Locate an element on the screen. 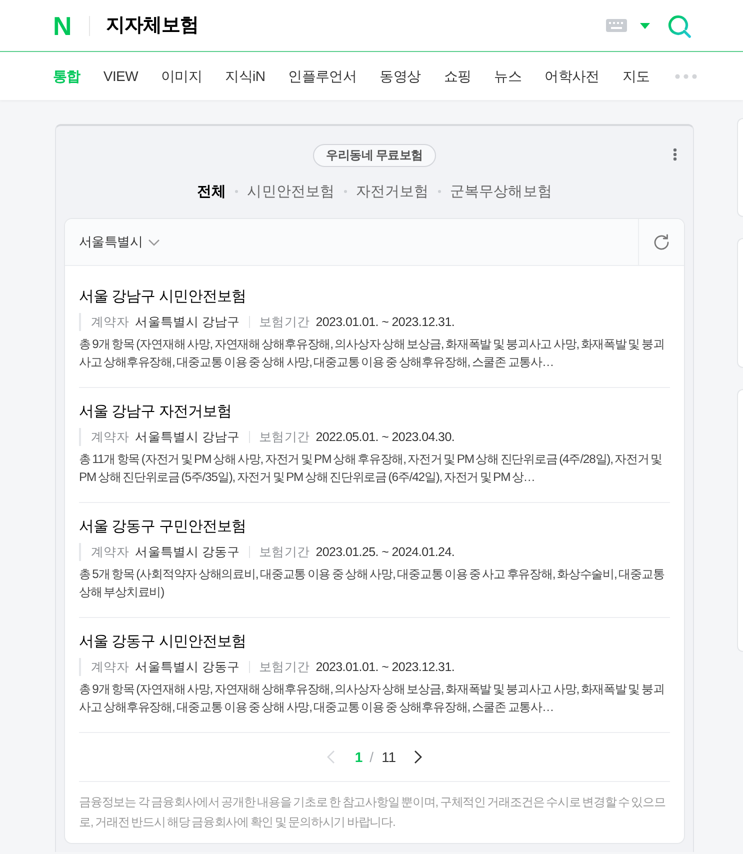 The height and width of the screenshot is (854, 743). insurance-title: 서울 강동구 구민안전보험 is located at coordinates (374, 527).